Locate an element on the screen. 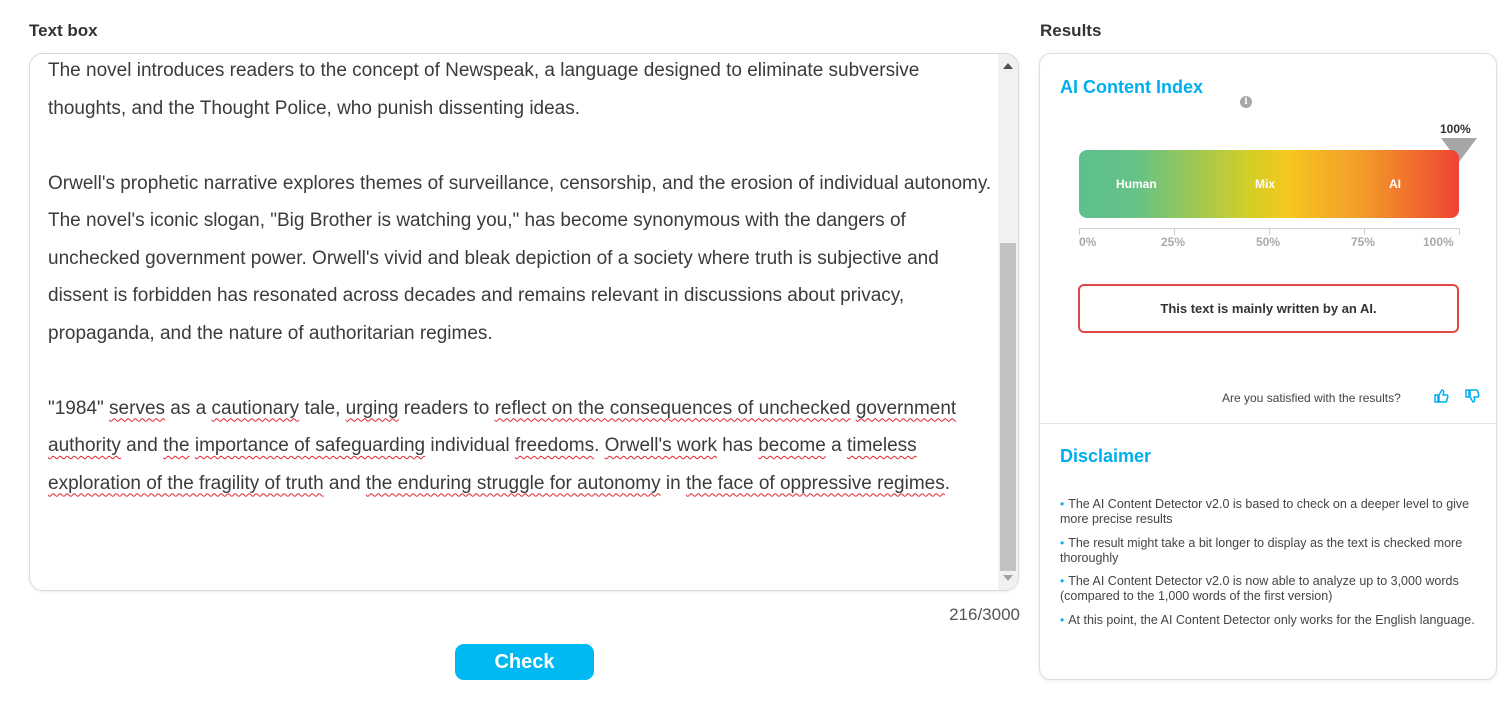  scale-tick-label: 100% is located at coordinates (1438, 242).